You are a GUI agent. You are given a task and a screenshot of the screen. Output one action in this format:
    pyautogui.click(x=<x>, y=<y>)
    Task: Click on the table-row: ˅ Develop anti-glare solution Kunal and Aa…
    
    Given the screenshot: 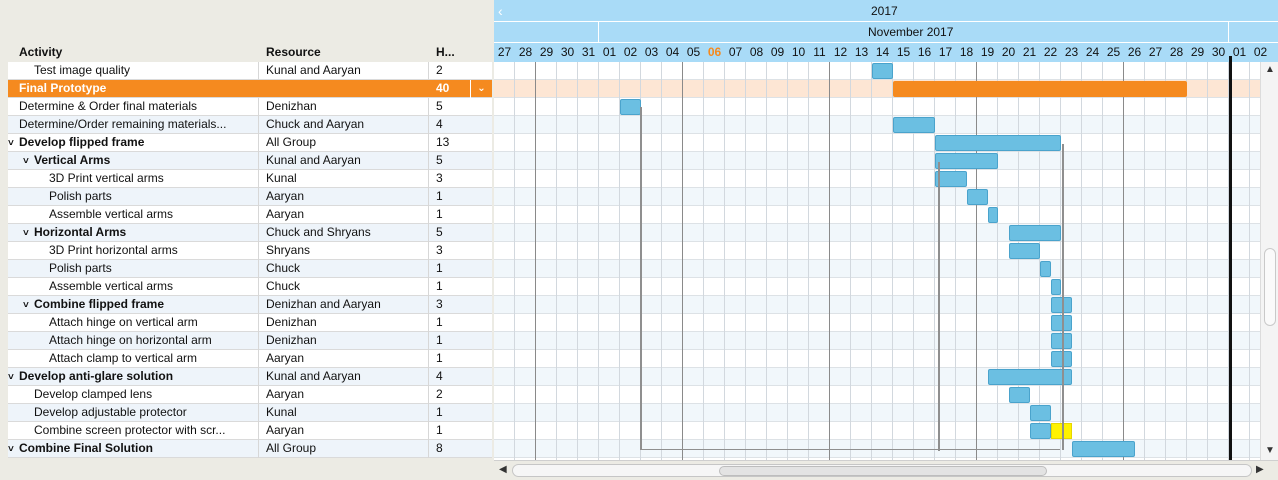 What is the action you would take?
    pyautogui.click(x=250, y=377)
    